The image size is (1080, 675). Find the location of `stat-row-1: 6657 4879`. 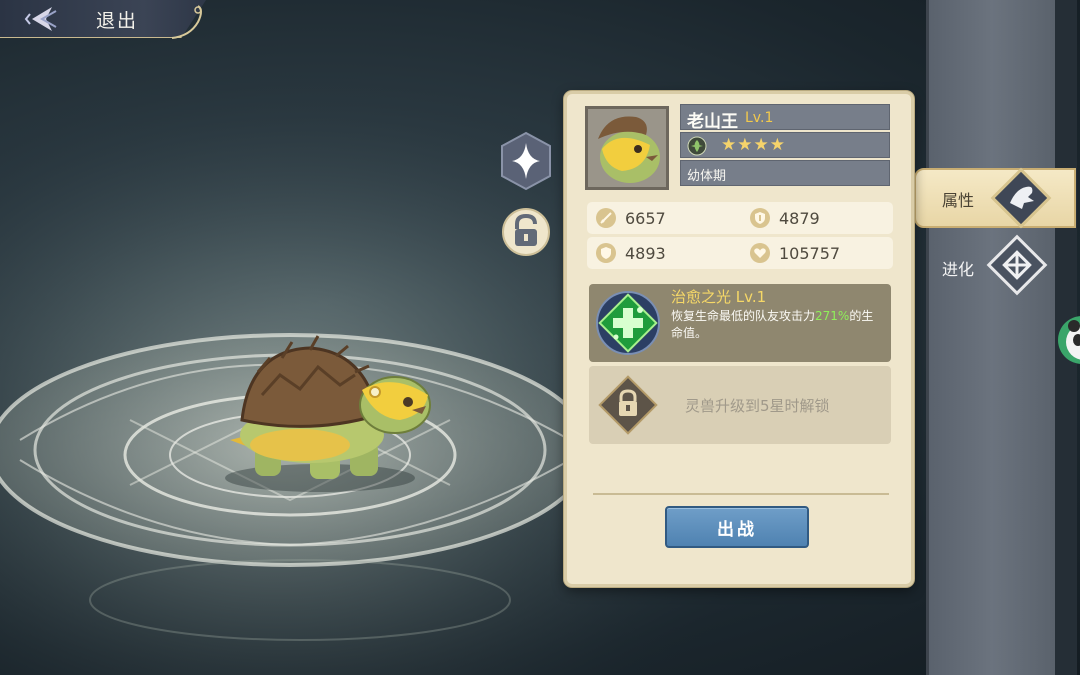

stat-row-1: 6657 4879 is located at coordinates (740, 218).